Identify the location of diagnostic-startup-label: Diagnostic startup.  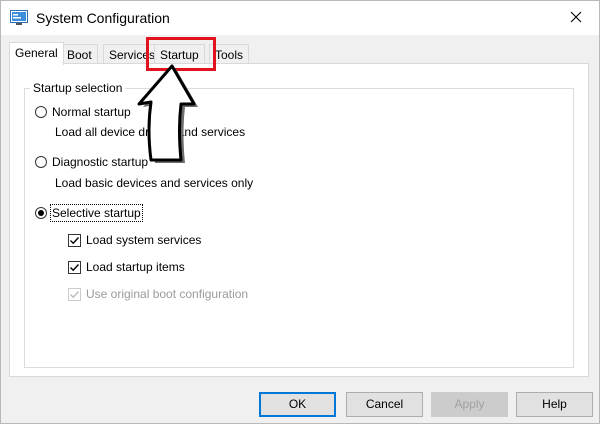
(100, 162).